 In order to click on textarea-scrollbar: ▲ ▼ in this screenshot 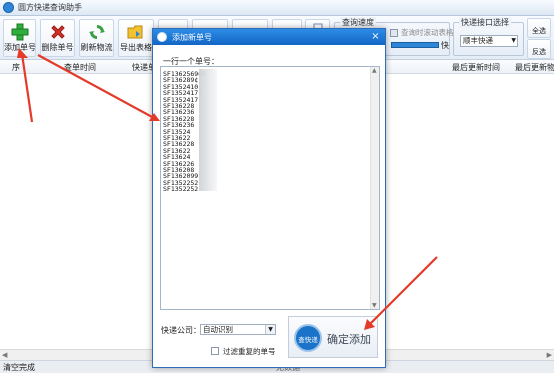, I will do `click(374, 188)`.